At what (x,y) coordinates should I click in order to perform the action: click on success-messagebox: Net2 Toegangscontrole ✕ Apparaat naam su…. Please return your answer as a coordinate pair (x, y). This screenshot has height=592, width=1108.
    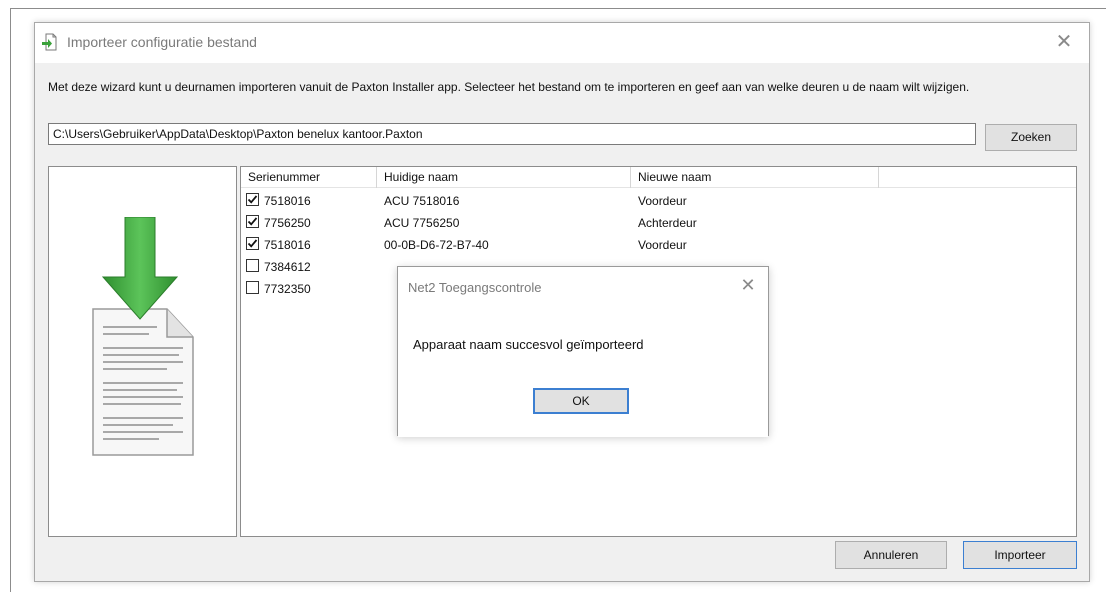
    Looking at the image, I should click on (583, 351).